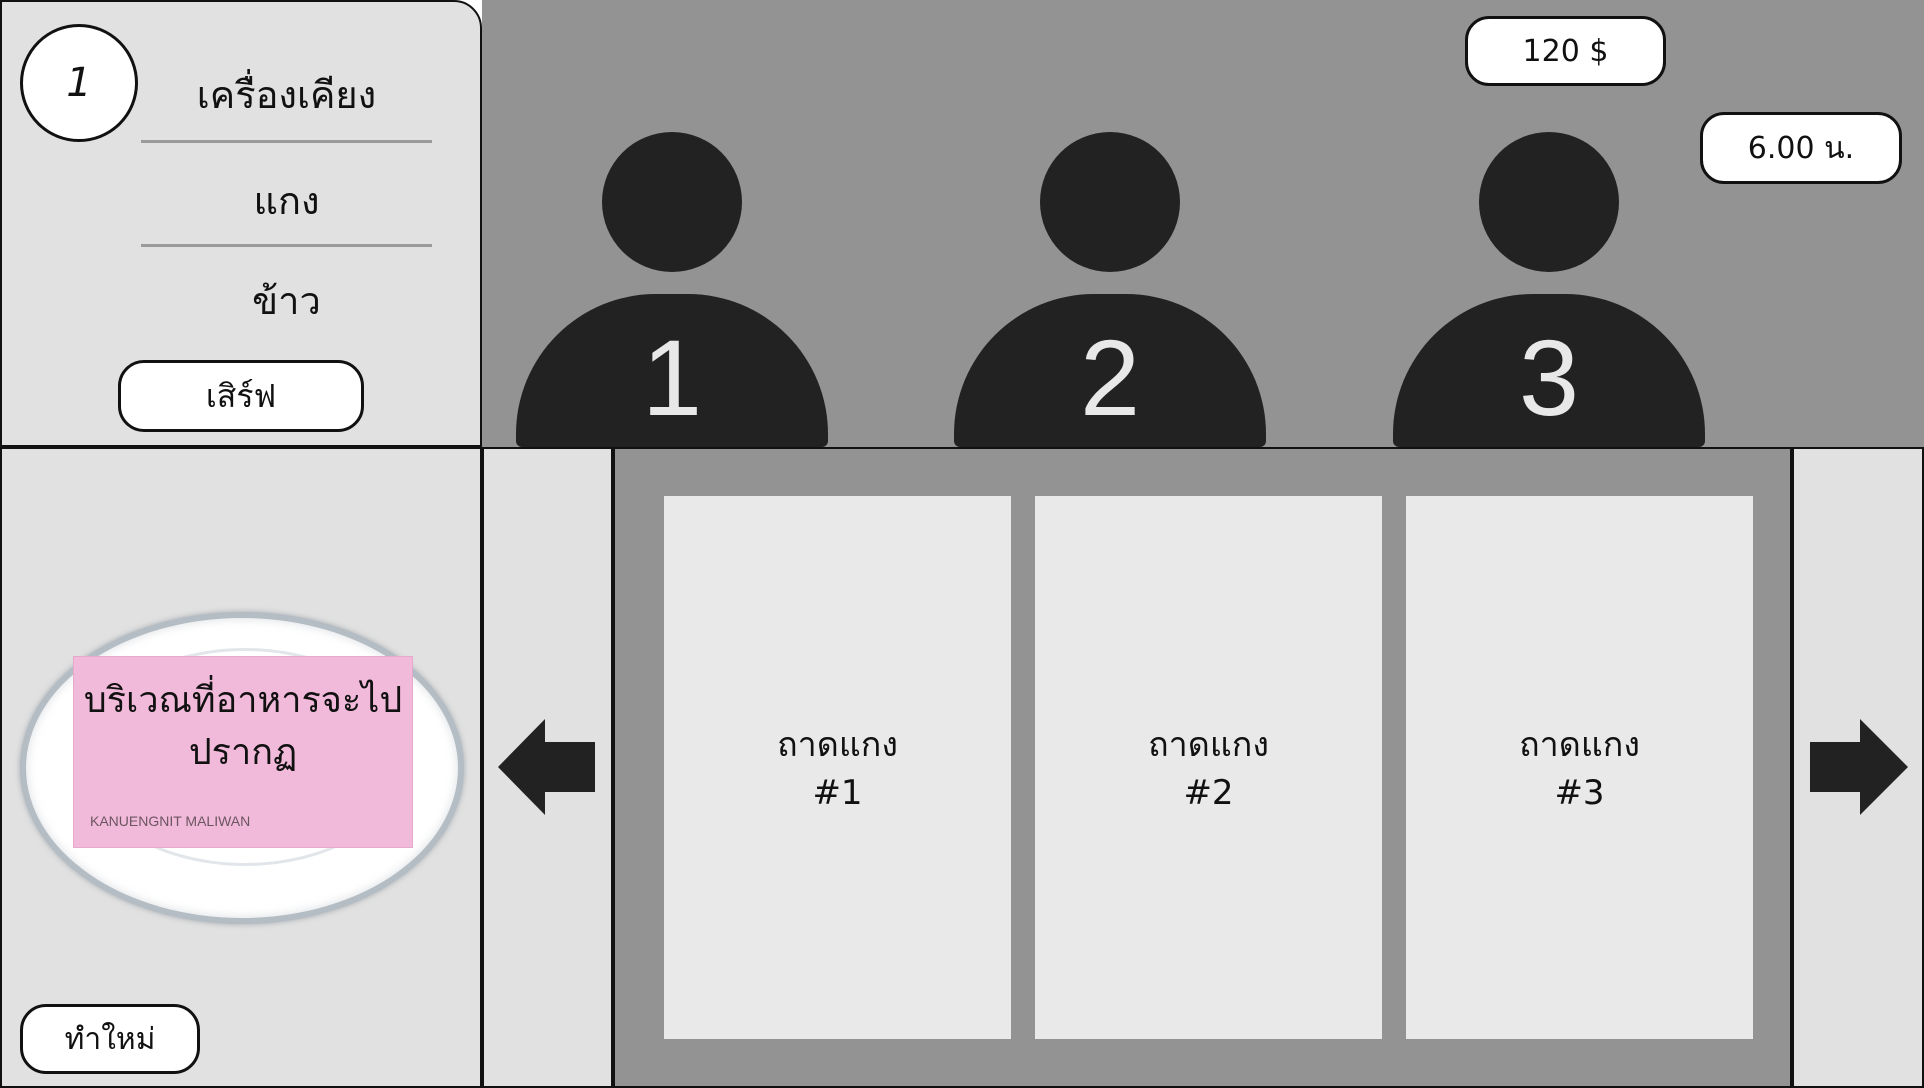  I want to click on customer-body: 3, so click(1549, 370).